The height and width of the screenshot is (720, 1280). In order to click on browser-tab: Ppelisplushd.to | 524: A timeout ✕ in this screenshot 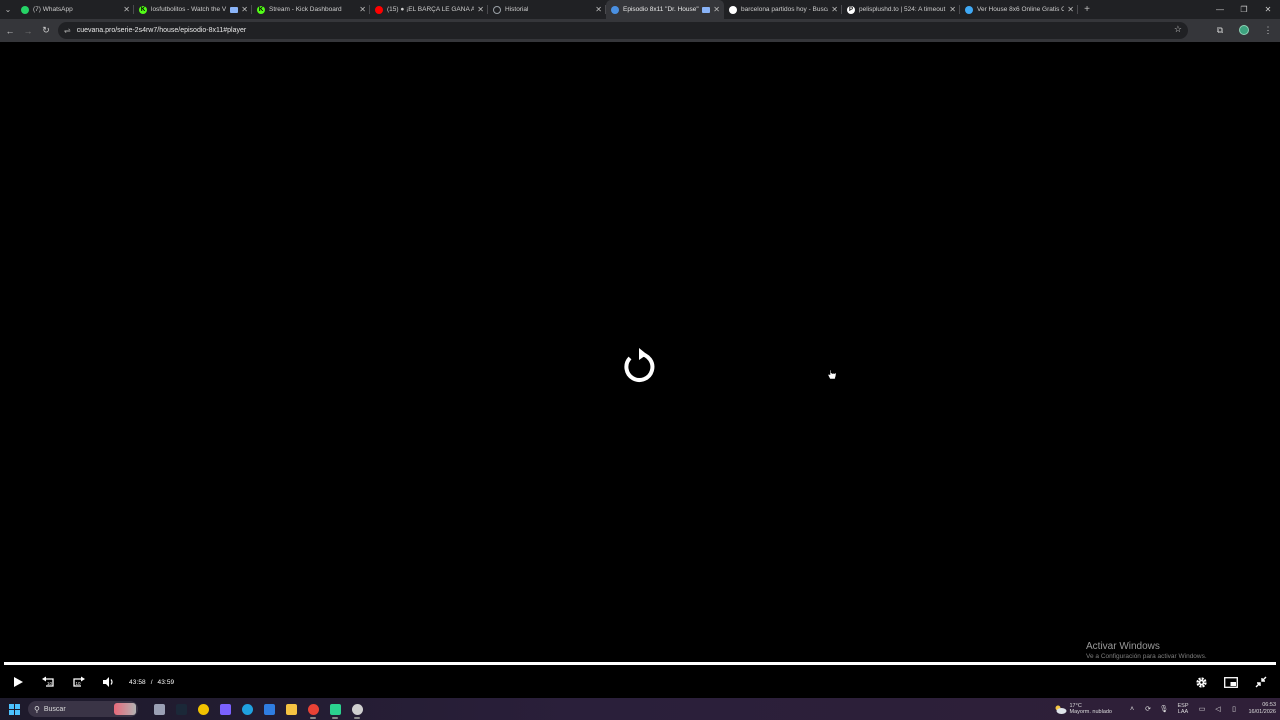, I will do `click(901, 9)`.